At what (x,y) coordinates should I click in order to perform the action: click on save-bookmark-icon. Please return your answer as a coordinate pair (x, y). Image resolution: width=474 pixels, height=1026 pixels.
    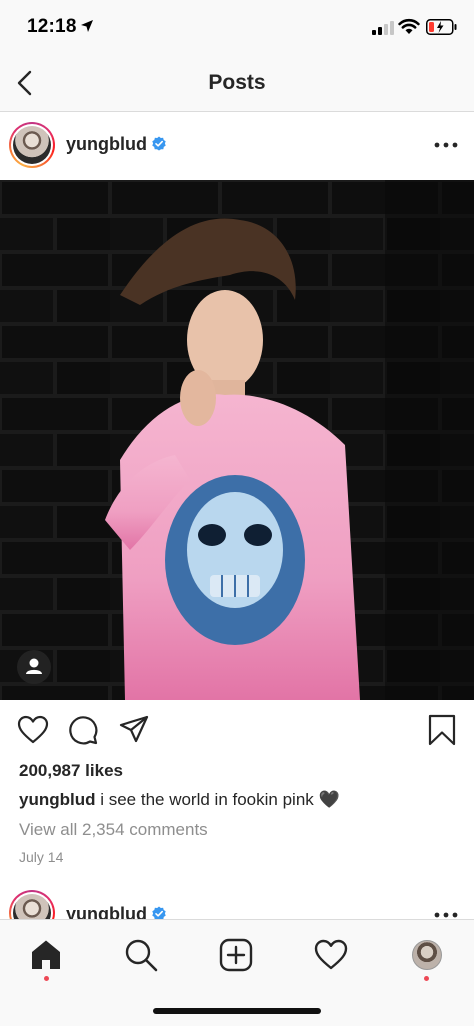
    Looking at the image, I should click on (442, 730).